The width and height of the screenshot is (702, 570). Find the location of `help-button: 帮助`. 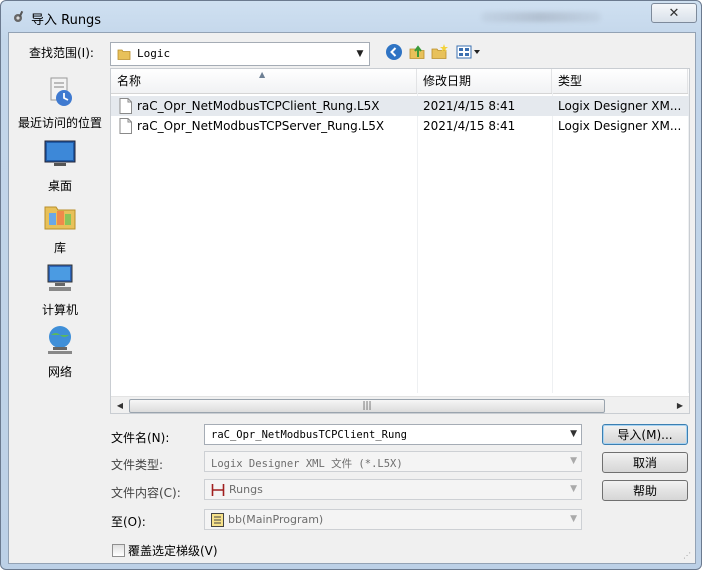

help-button: 帮助 is located at coordinates (645, 490).